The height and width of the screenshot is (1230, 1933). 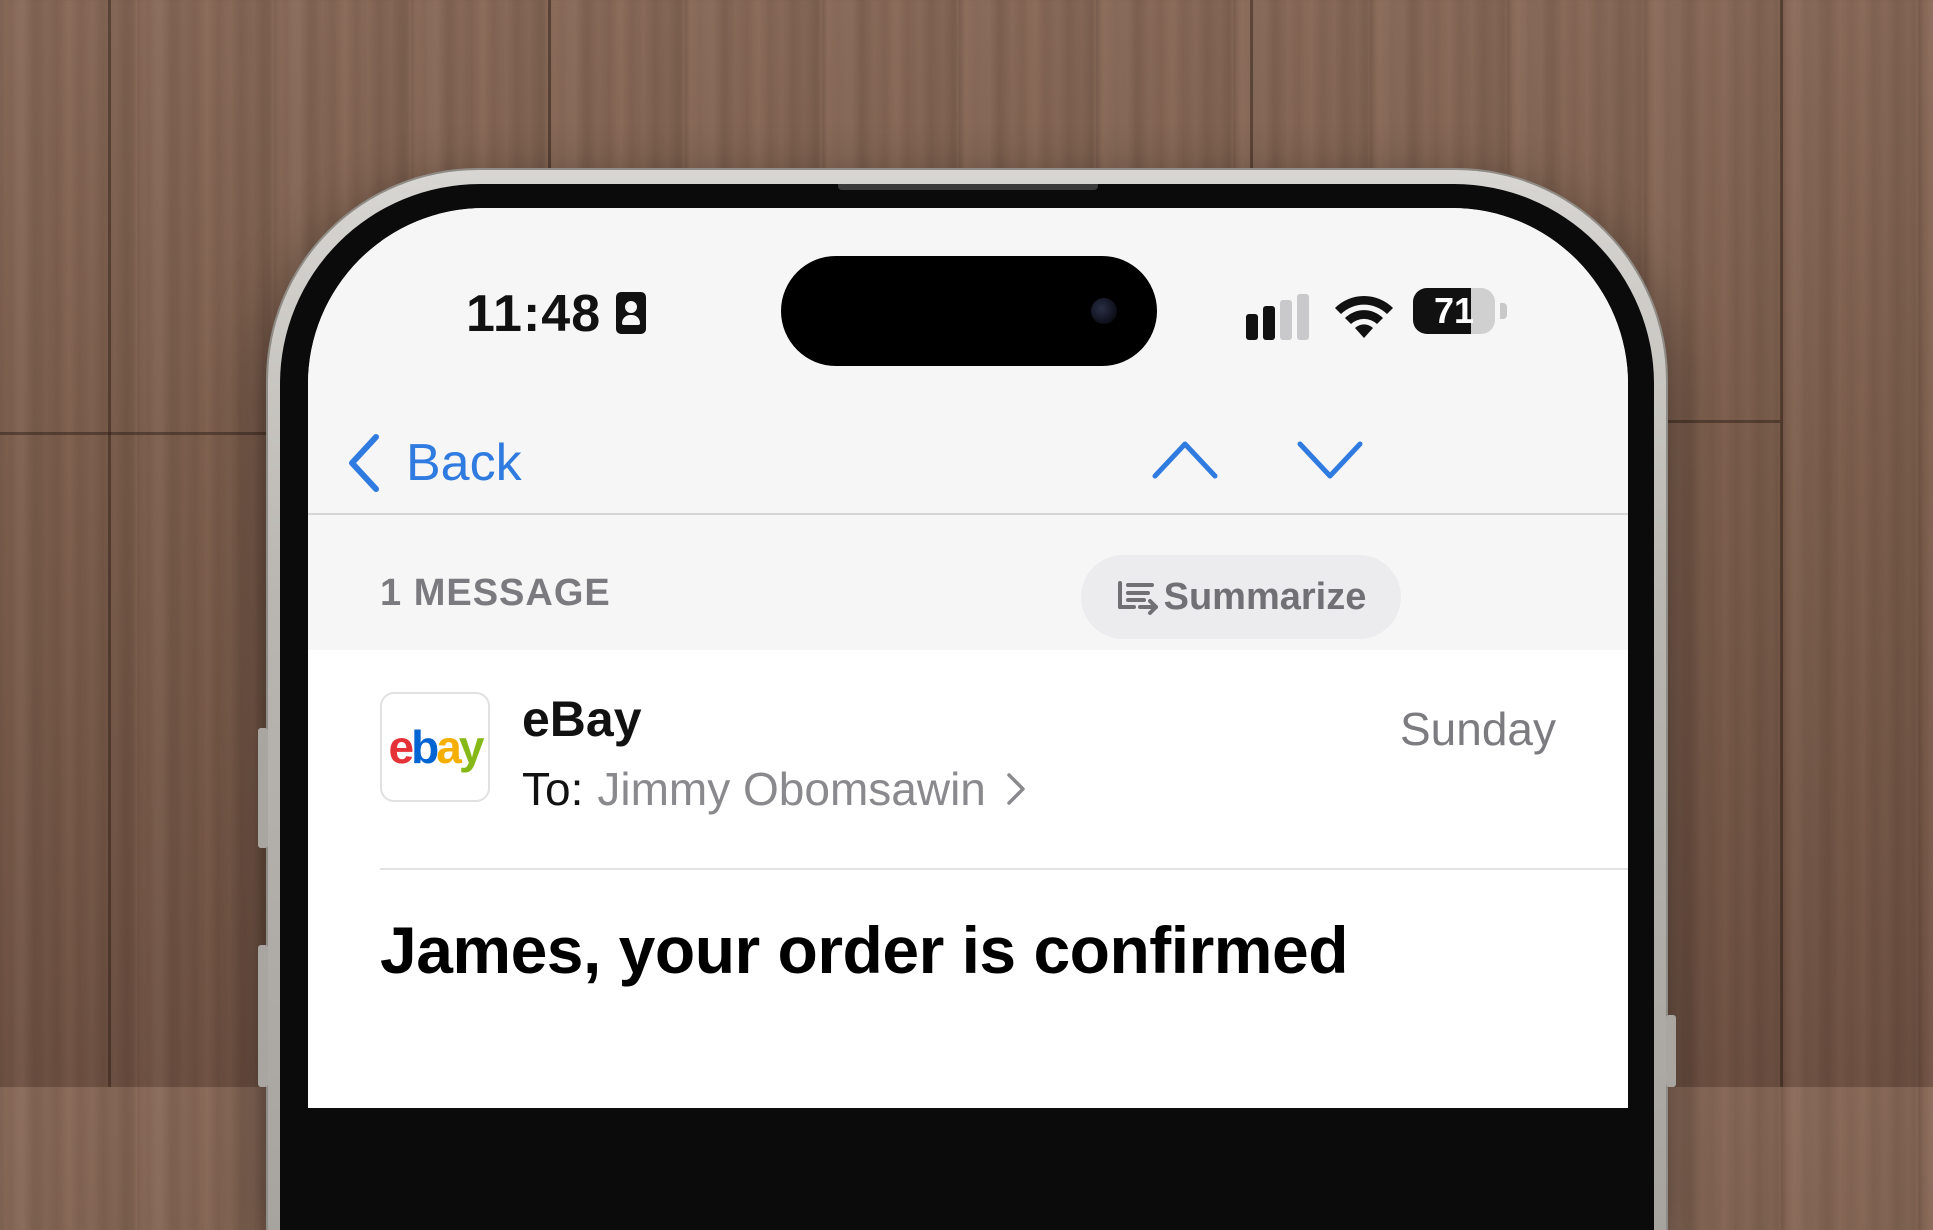 I want to click on logo-letter: y, so click(x=471, y=747).